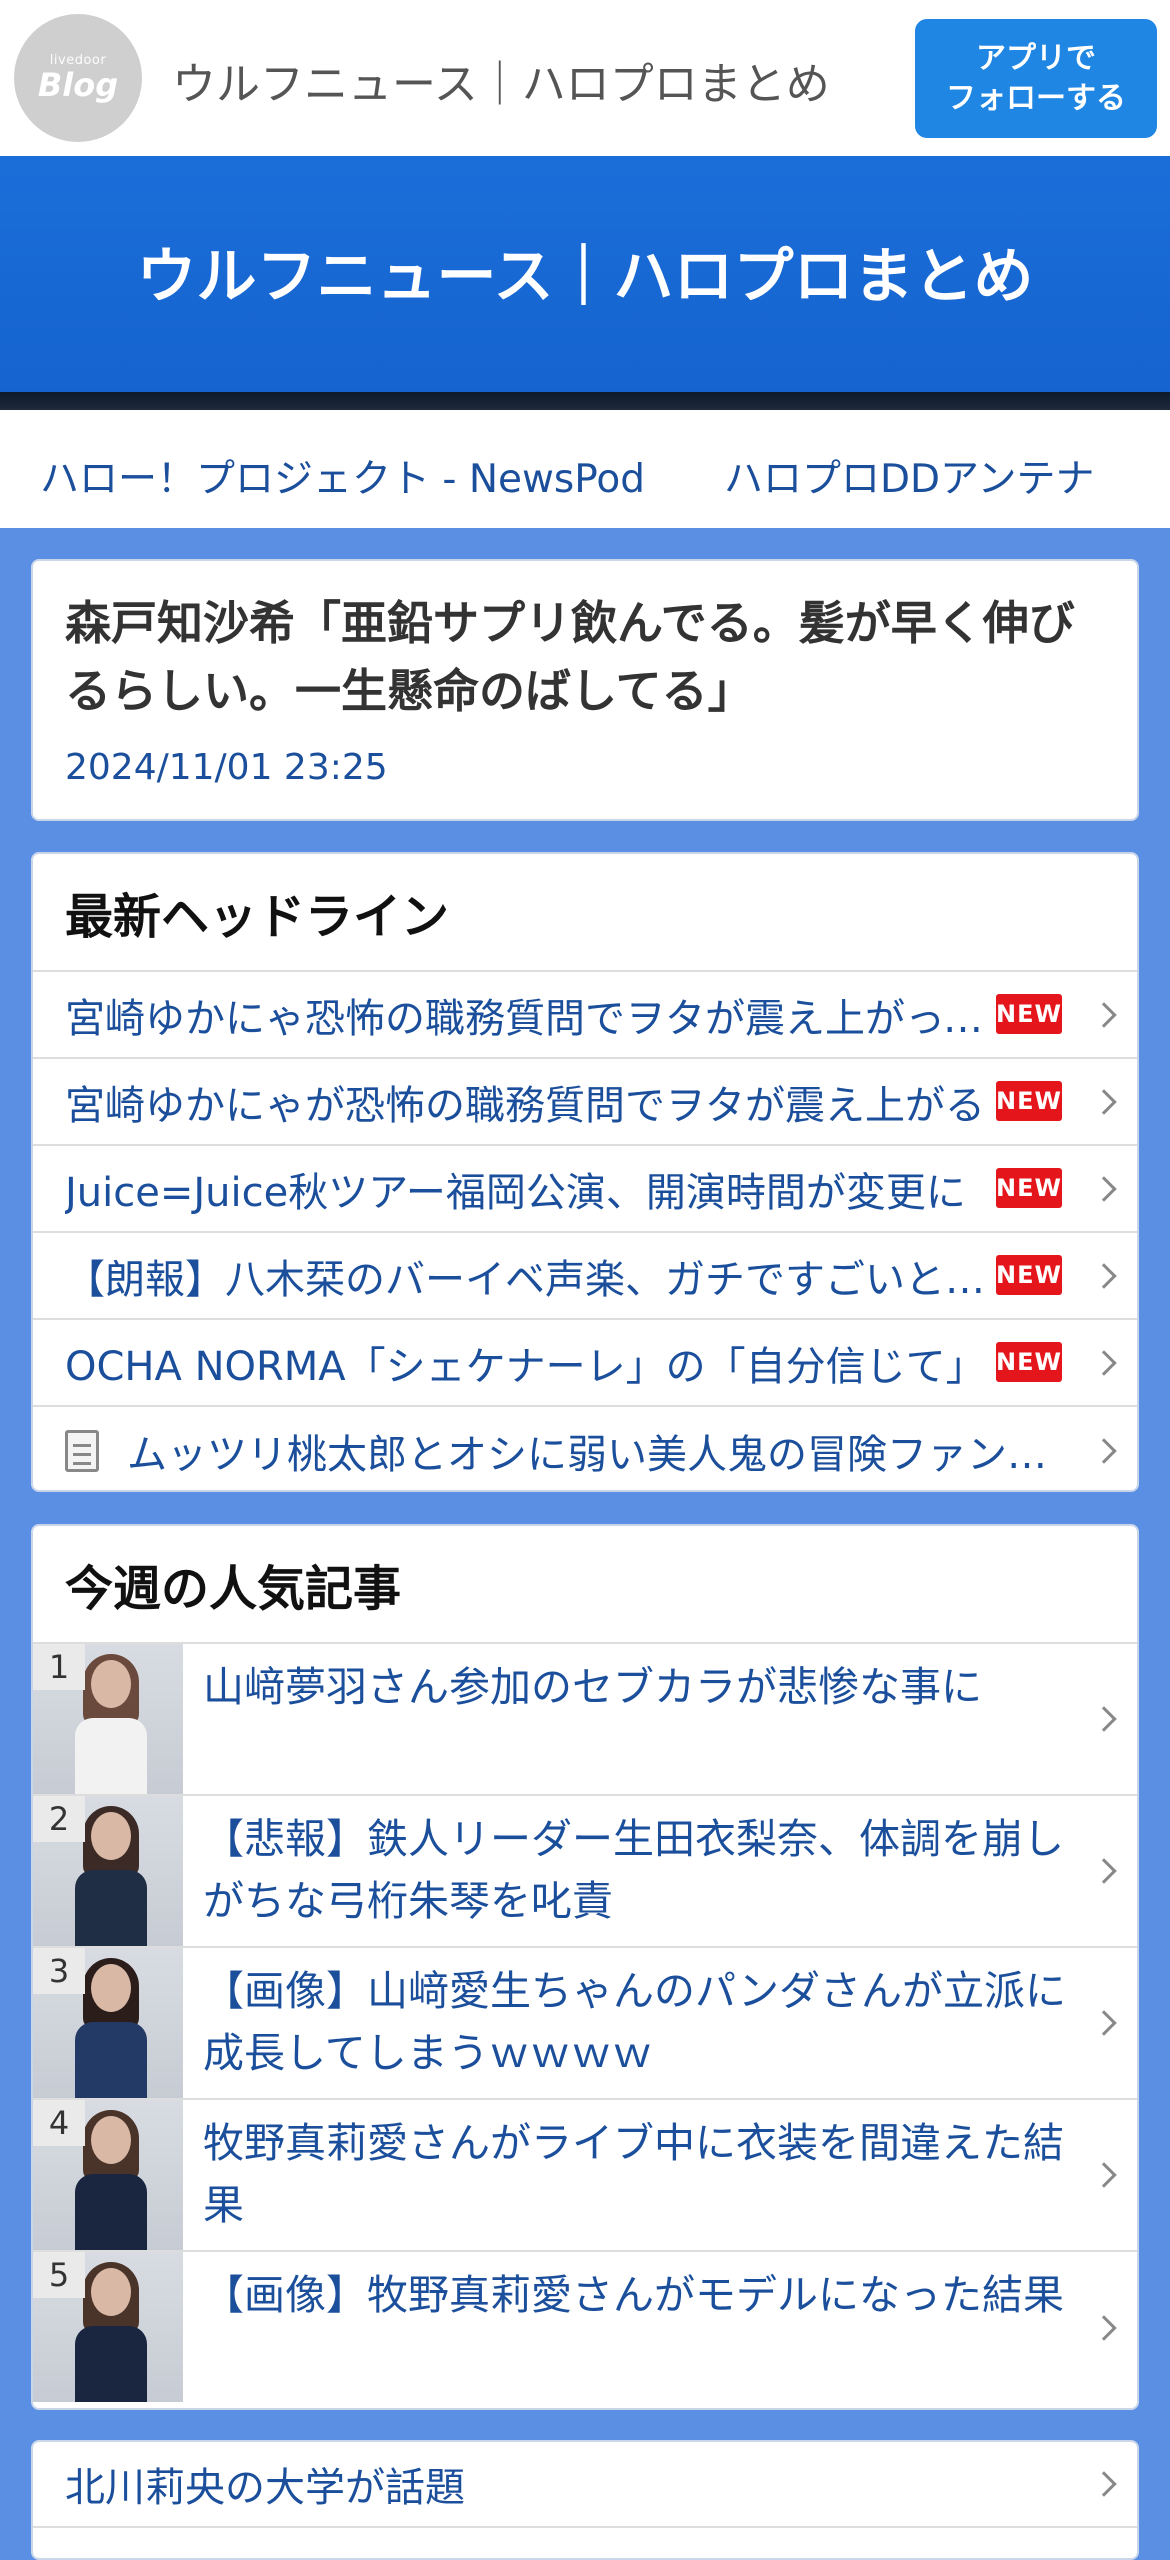  What do you see at coordinates (542, 1018) in the screenshot?
I see `headline-text: 宮崎ゆかにゃ恐怖の職務質問でヲタが震え上がってしまう` at bounding box center [542, 1018].